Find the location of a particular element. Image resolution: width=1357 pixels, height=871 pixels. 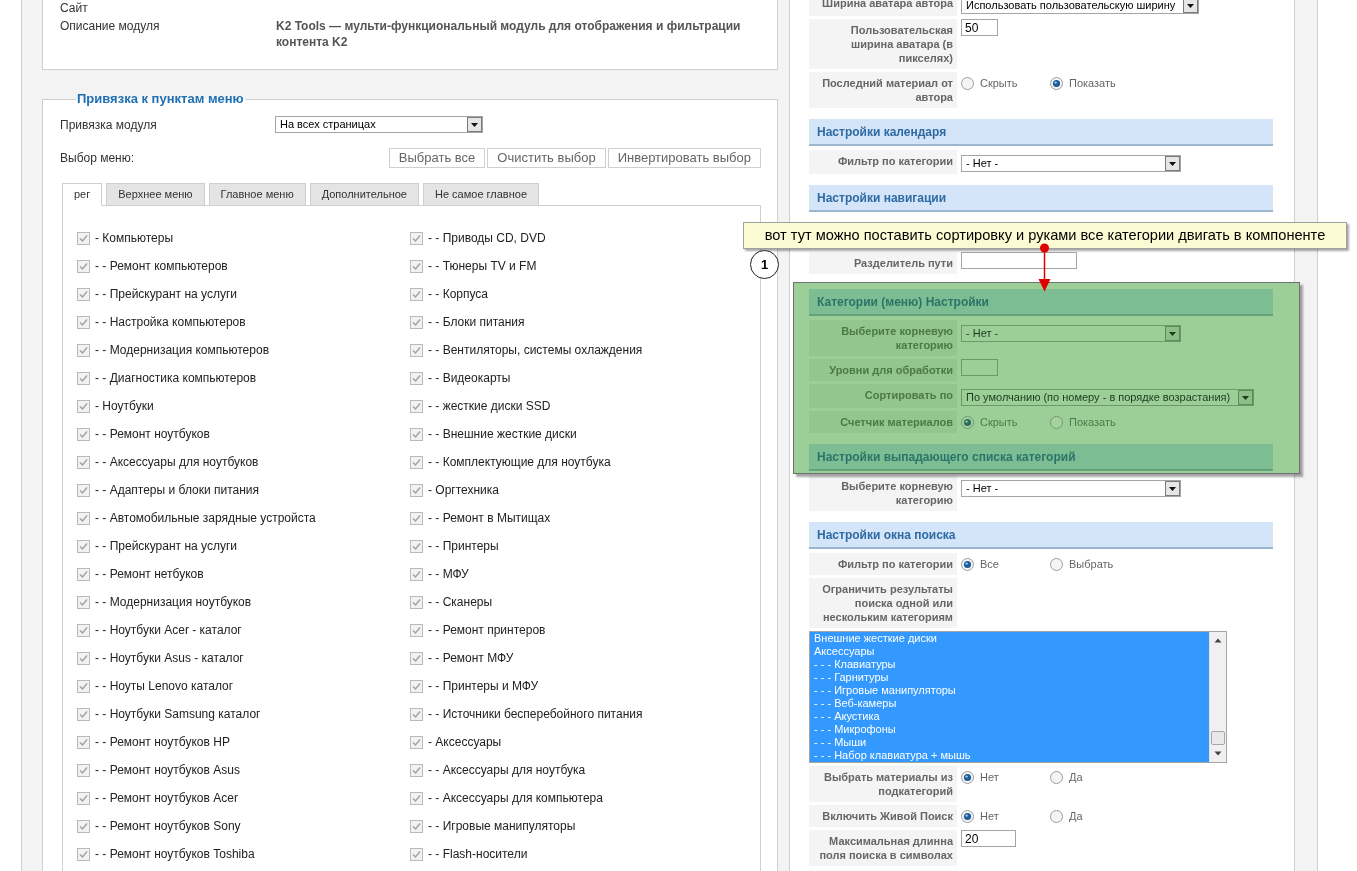

scrollbar is located at coordinates (1217, 697).